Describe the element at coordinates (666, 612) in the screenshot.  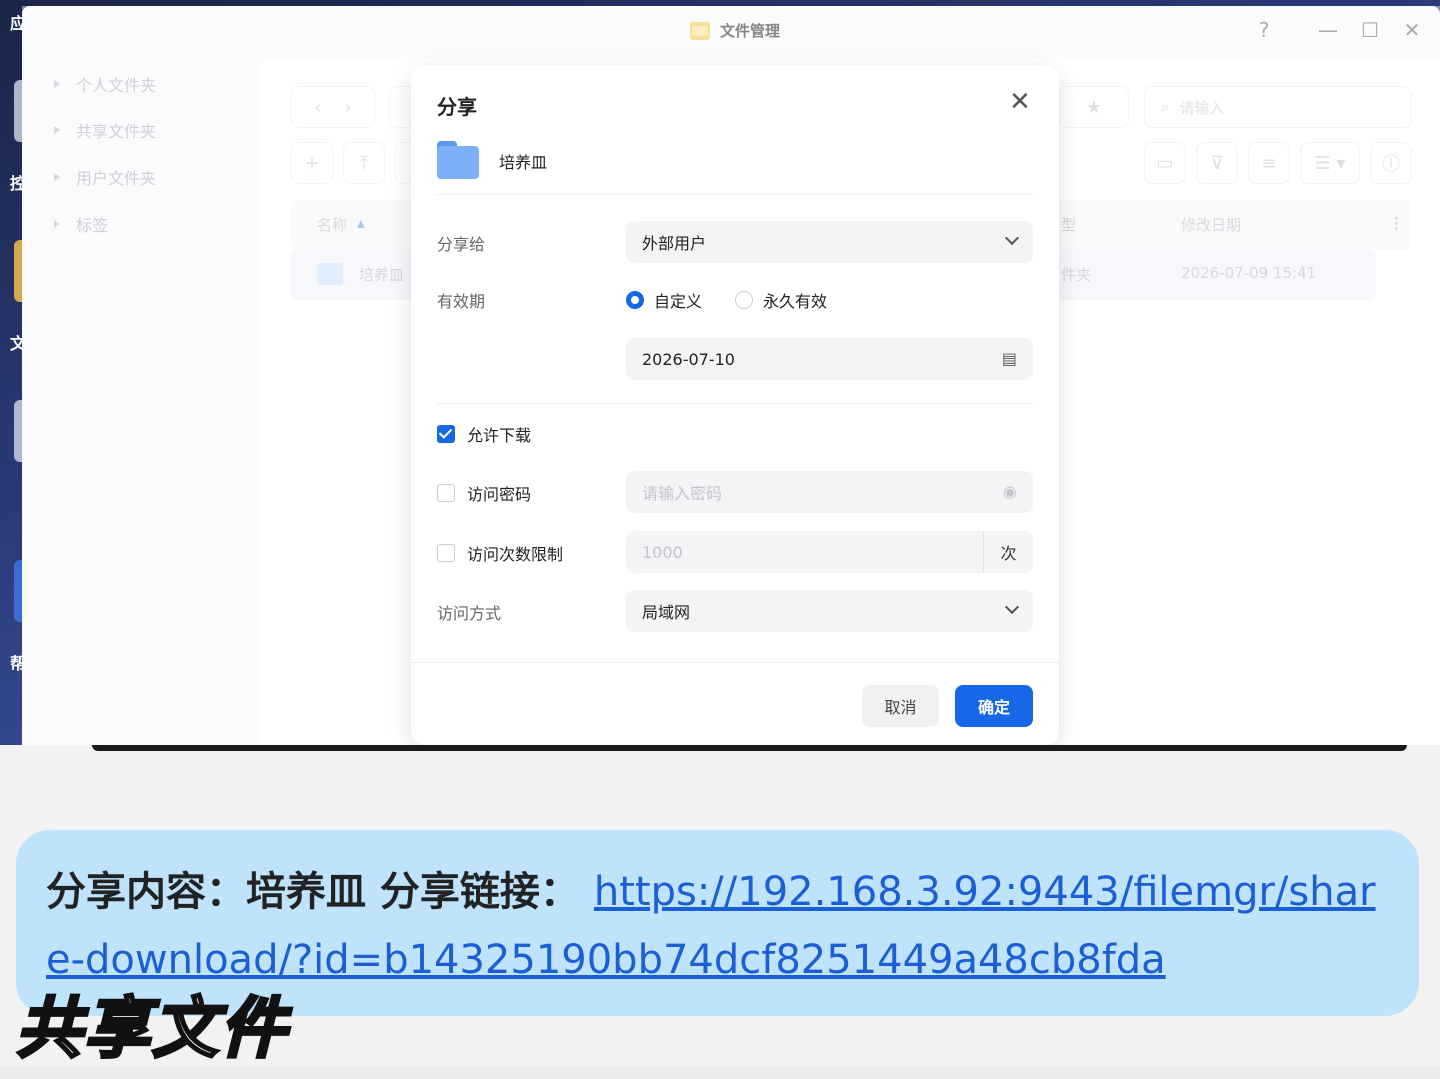
I see `access-value: 局域网` at that location.